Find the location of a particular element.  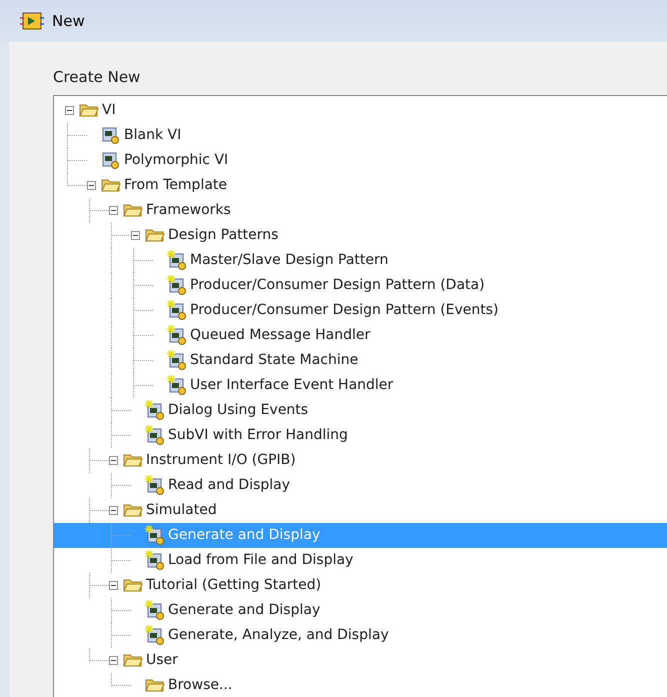

app-icon is located at coordinates (32, 21).